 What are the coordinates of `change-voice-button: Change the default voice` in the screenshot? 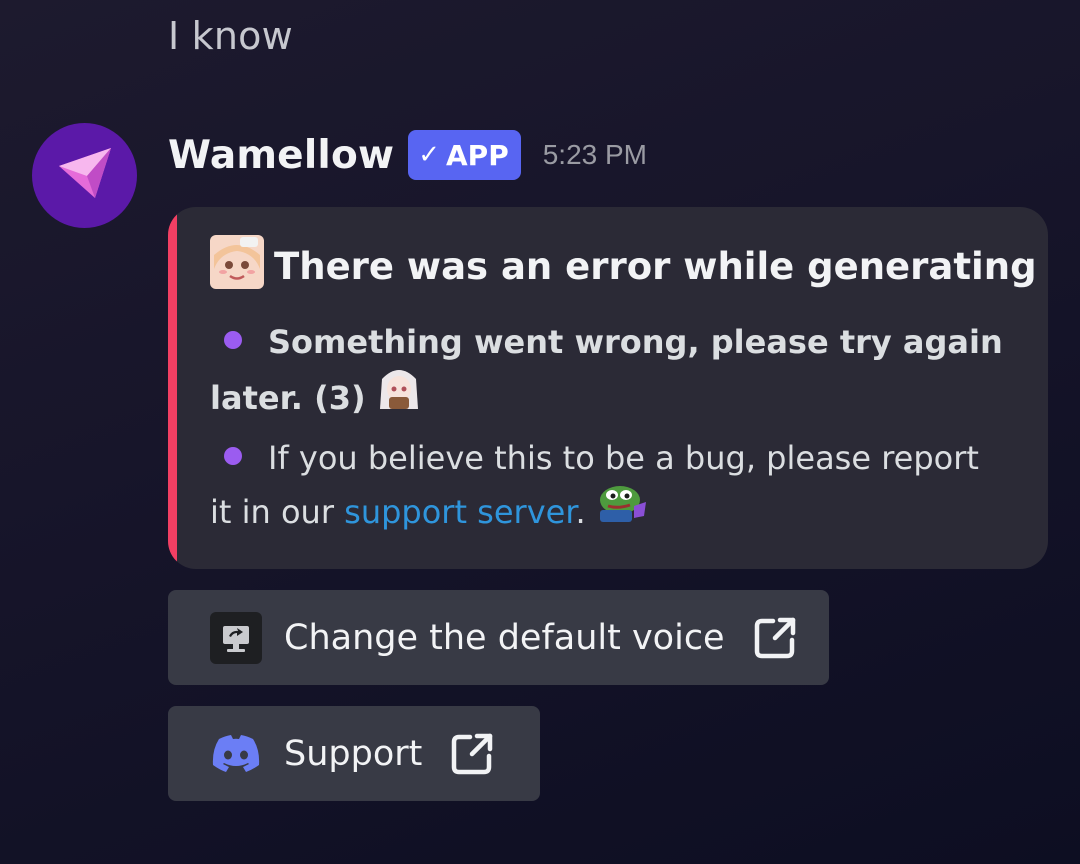 It's located at (498, 637).